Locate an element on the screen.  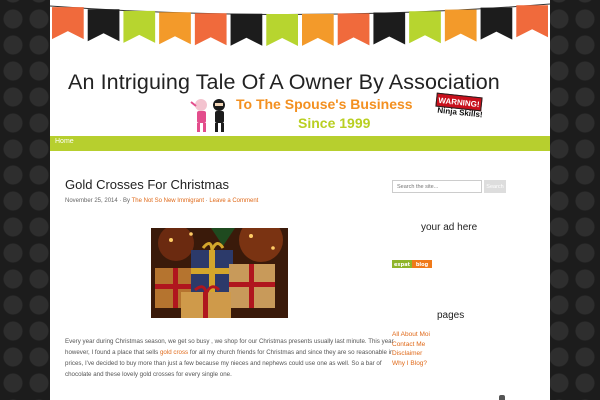
pages-widget-heading: pages is located at coordinates (451, 315).